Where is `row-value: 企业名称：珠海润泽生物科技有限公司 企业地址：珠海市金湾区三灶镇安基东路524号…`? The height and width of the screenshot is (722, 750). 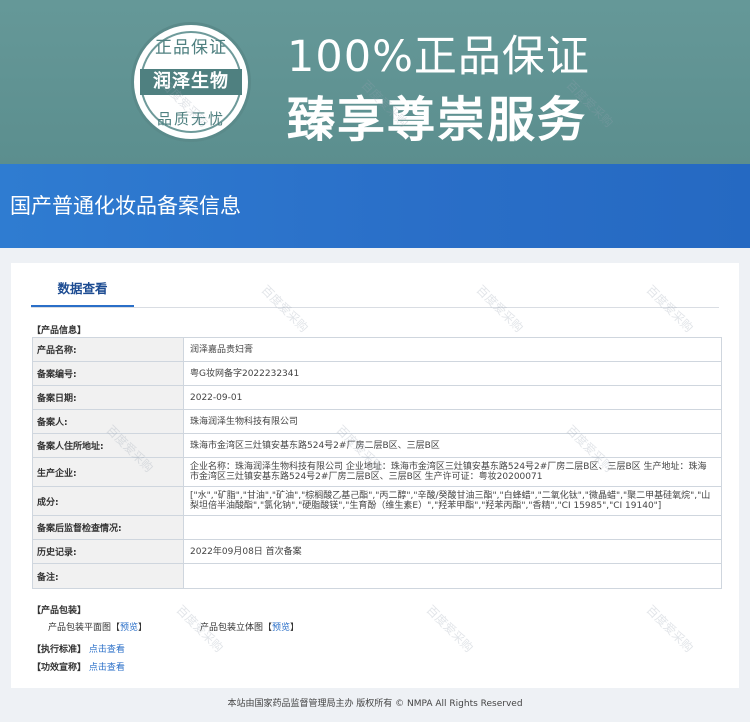 row-value: 企业名称：珠海润泽生物科技有限公司 企业地址：珠海市金湾区三灶镇安基东路524号… is located at coordinates (448, 472).